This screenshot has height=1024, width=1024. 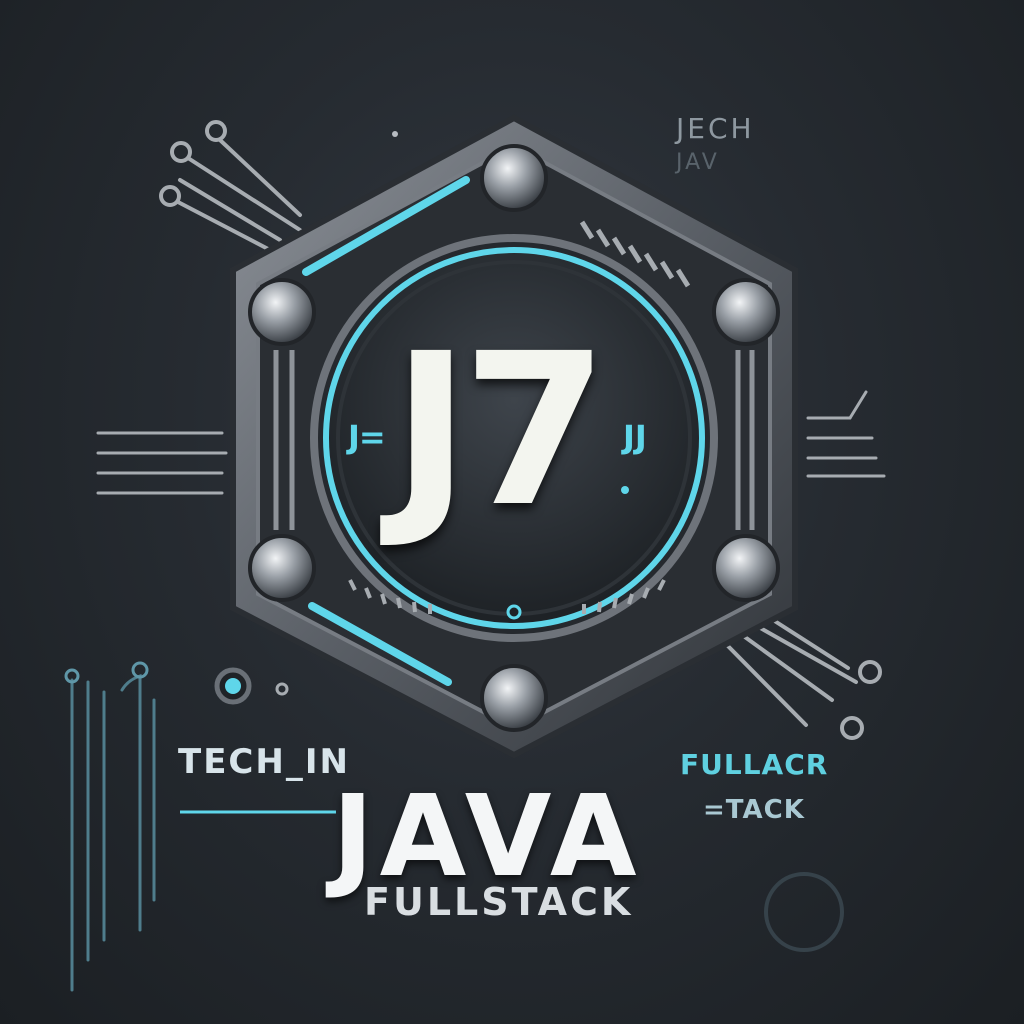 What do you see at coordinates (162, 463) in the screenshot?
I see `circuit-lines-left` at bounding box center [162, 463].